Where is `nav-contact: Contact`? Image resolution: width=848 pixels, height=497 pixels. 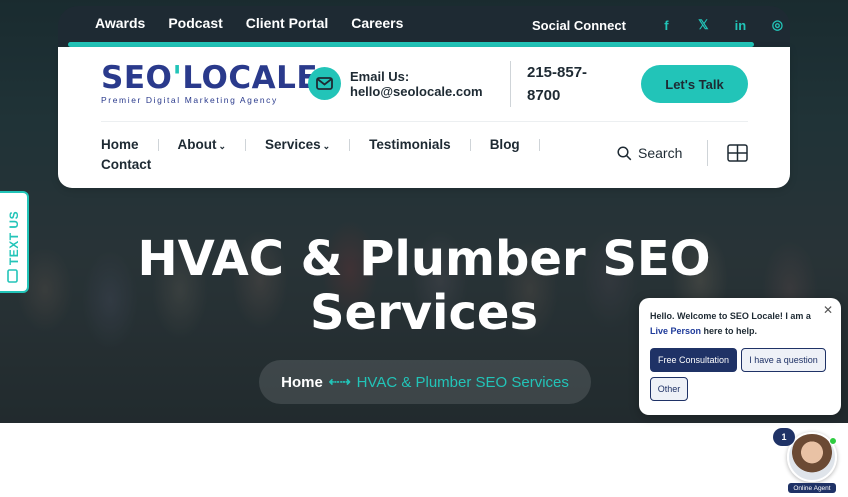 nav-contact: Contact is located at coordinates (126, 164).